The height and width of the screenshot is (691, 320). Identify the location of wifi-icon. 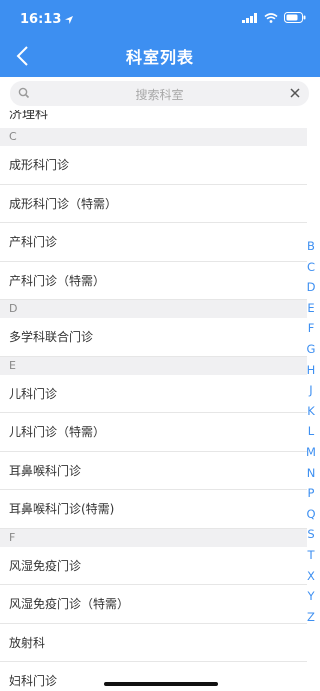
(271, 17).